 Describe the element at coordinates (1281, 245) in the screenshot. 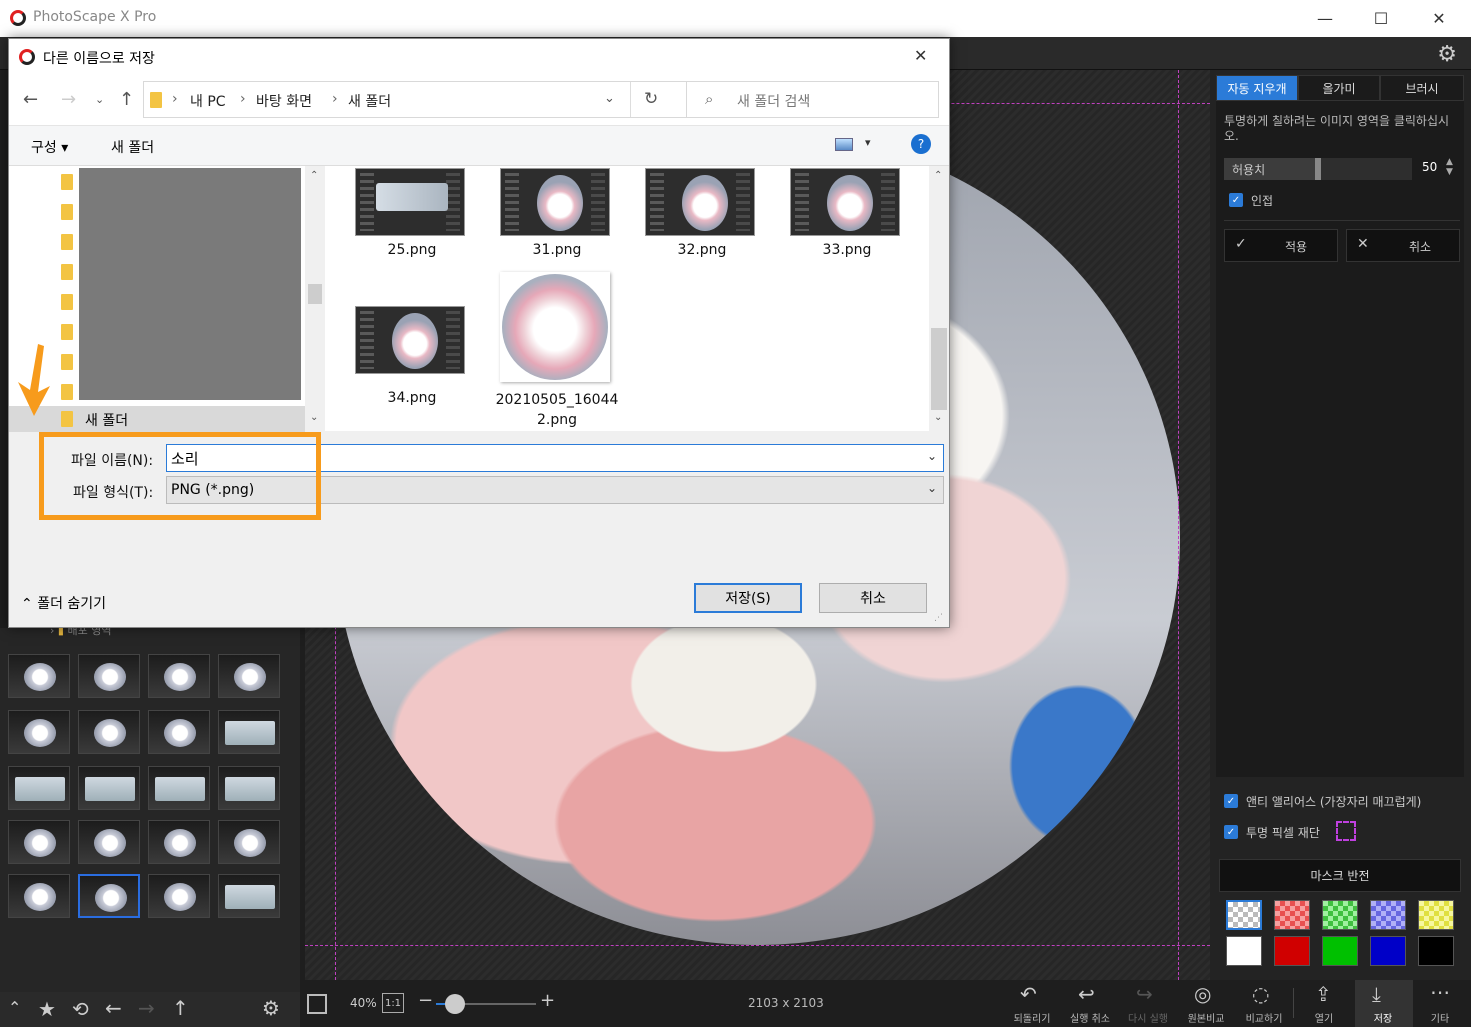

I see `apply-button: ✓ 적용` at that location.